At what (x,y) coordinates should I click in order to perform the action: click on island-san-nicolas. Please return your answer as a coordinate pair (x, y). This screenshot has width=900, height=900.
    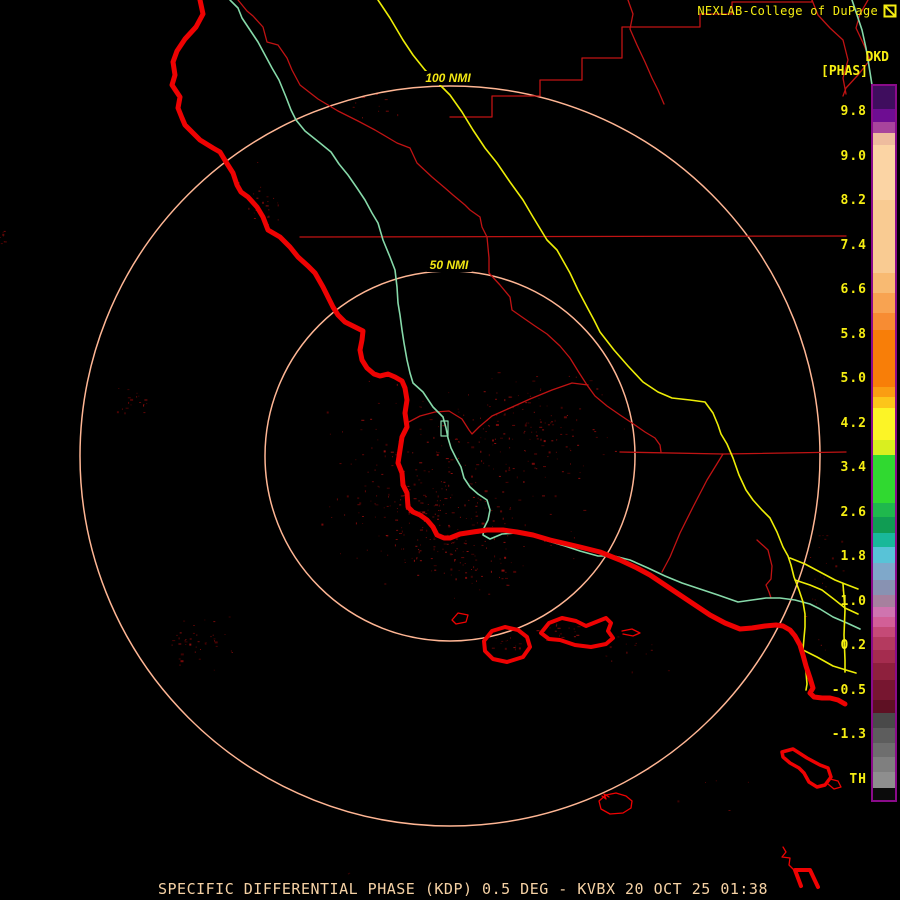
    Looking at the image, I should click on (615, 803).